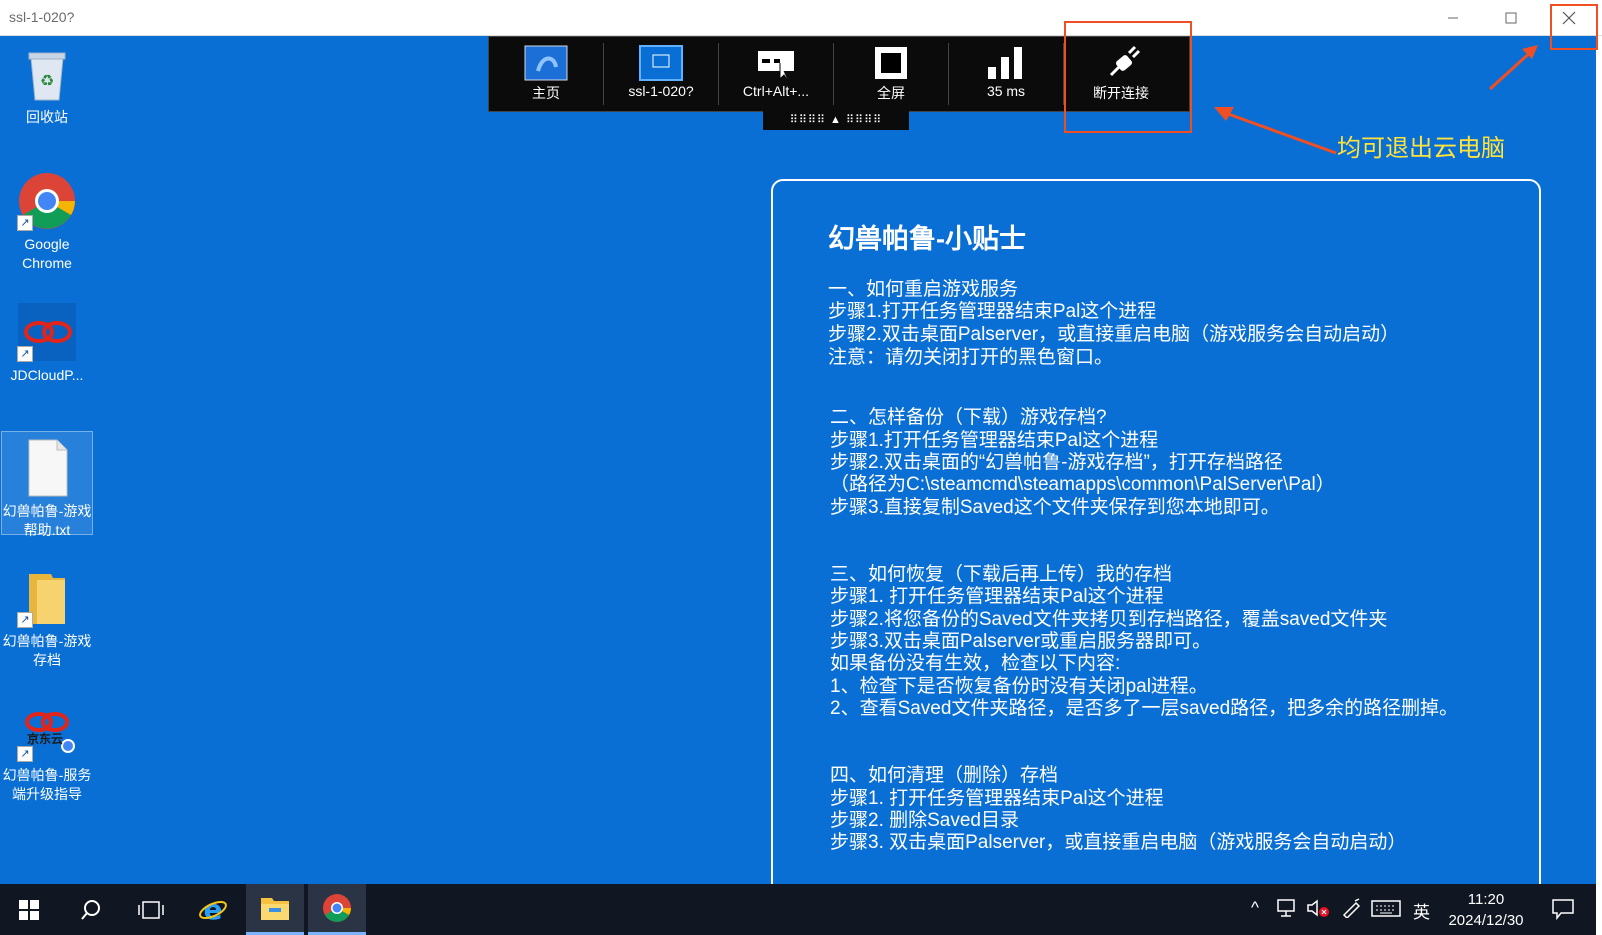 The image size is (1602, 935). Describe the element at coordinates (47, 332) in the screenshot. I see `jdcloud-icon: ↗` at that location.